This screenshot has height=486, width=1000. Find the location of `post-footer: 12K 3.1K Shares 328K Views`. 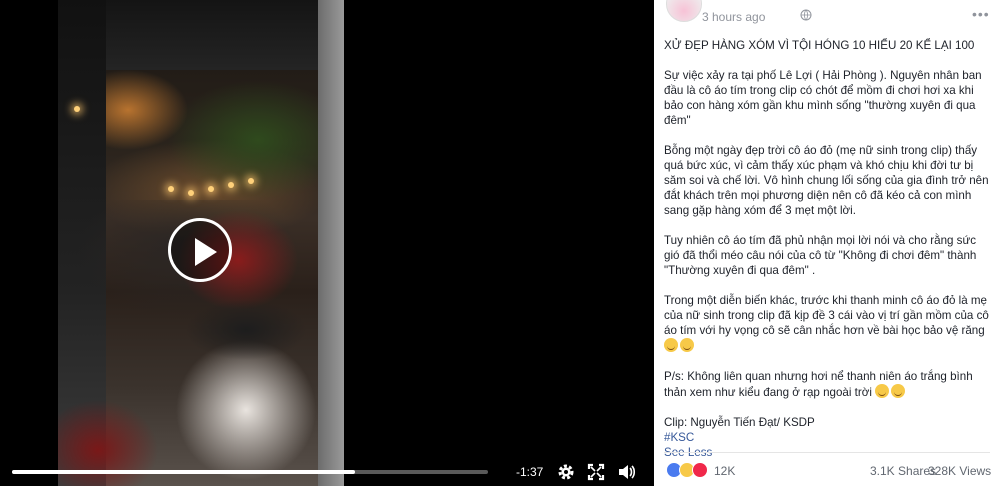

post-footer: 12K 3.1K Shares 328K Views is located at coordinates (827, 471).